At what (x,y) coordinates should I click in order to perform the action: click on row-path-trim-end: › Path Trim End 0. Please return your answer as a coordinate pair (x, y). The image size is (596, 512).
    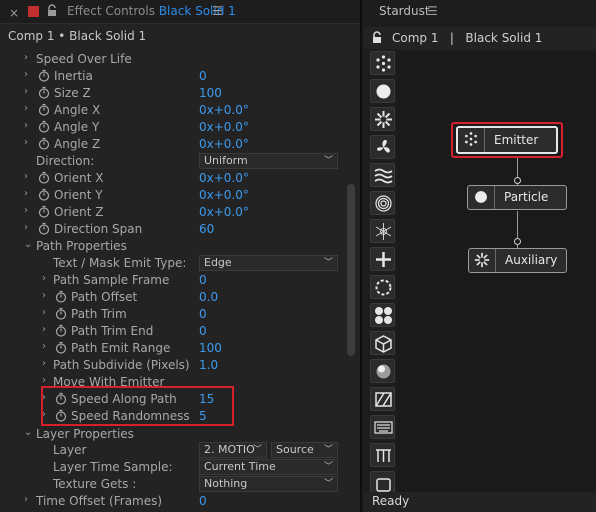
    Looking at the image, I should click on (172, 331).